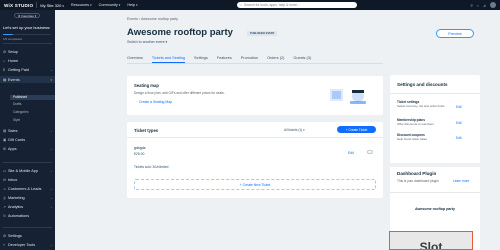 The height and width of the screenshot is (250, 500). Describe the element at coordinates (27, 130) in the screenshot. I see `sidebar-item-sales: ▤ Sales ›` at that location.